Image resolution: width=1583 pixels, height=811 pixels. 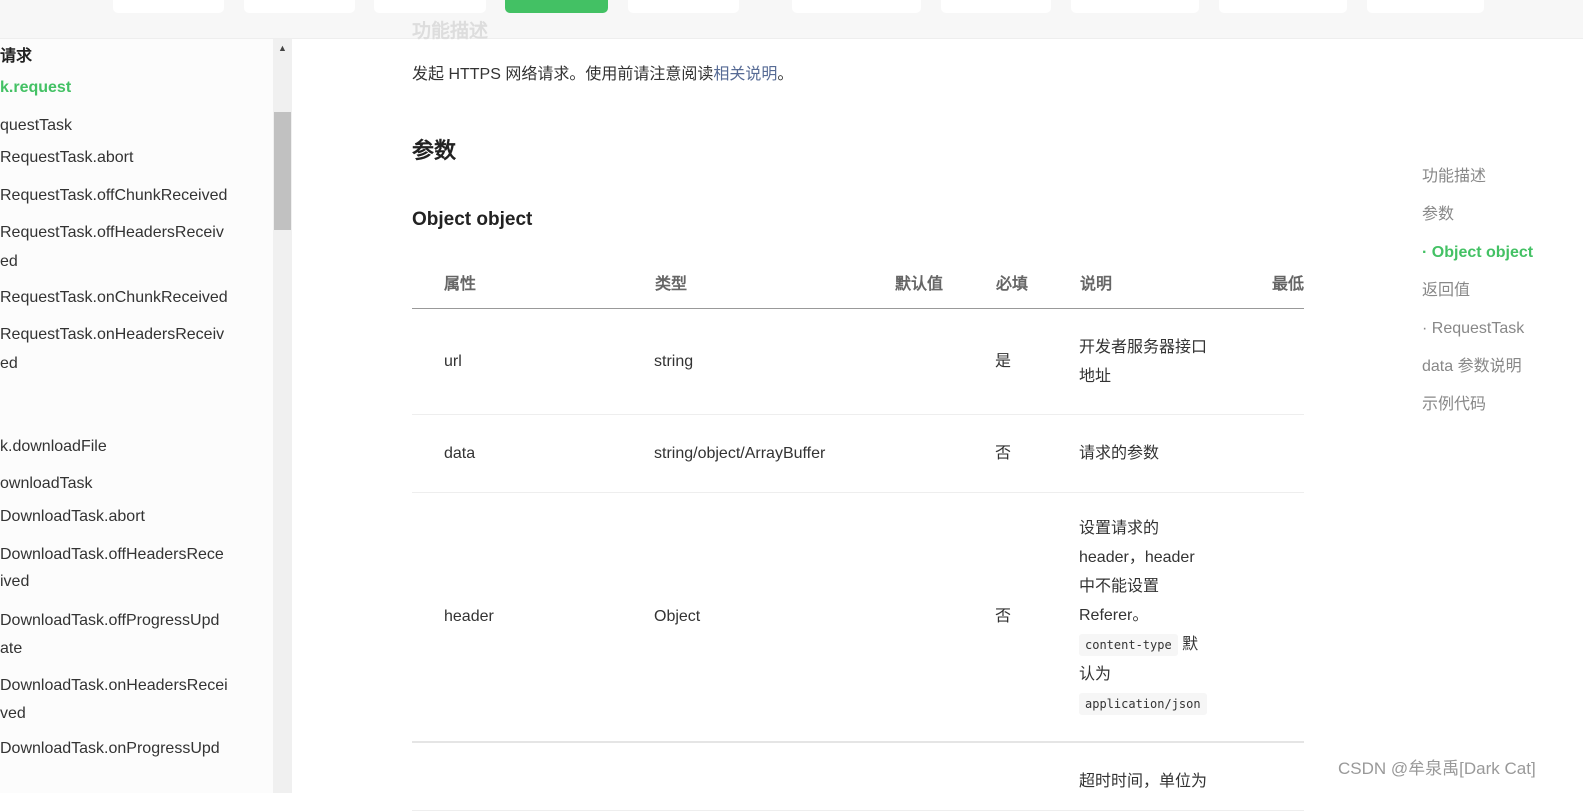 What do you see at coordinates (35, 88) in the screenshot?
I see `sidebar-item: k.request` at bounding box center [35, 88].